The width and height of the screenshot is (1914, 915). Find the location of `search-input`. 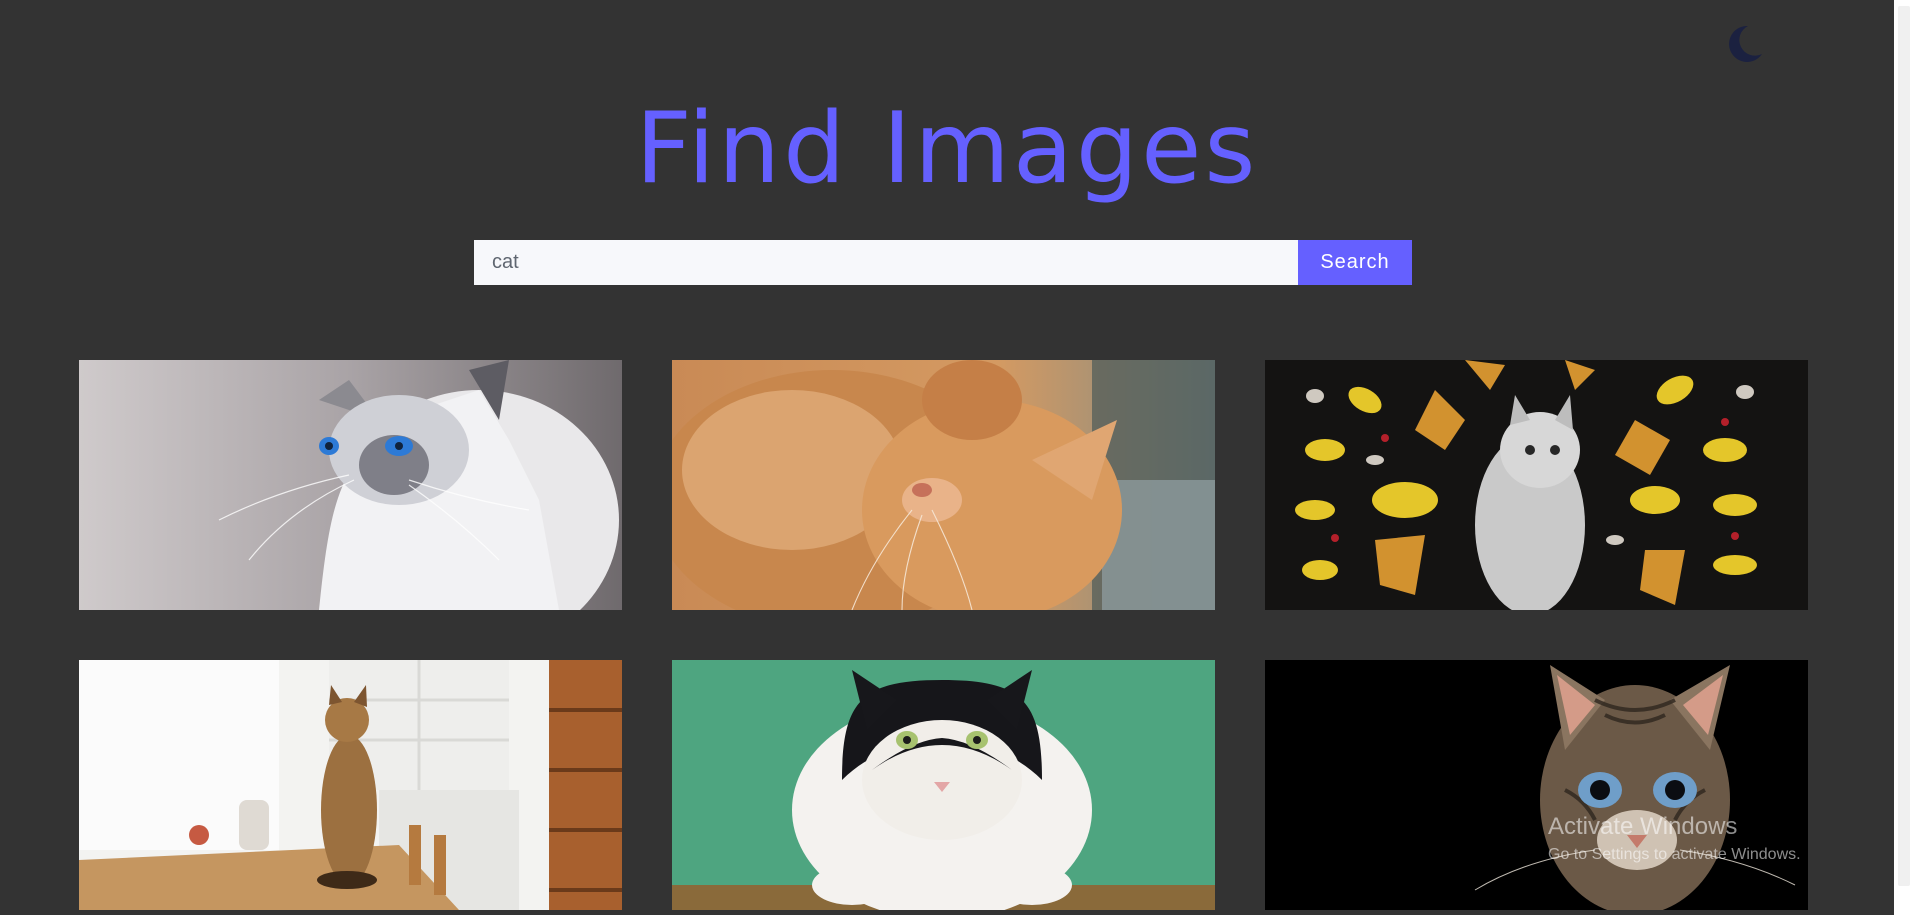

search-input is located at coordinates (886, 262).